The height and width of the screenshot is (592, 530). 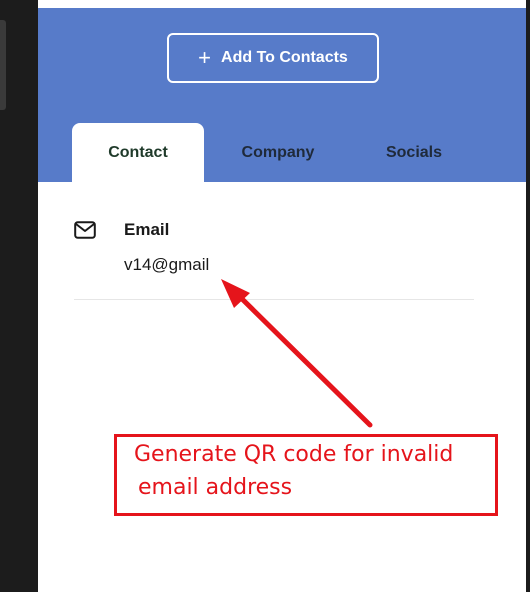 What do you see at coordinates (284, 57) in the screenshot?
I see `add-to-contacts-label: Add To Contacts` at bounding box center [284, 57].